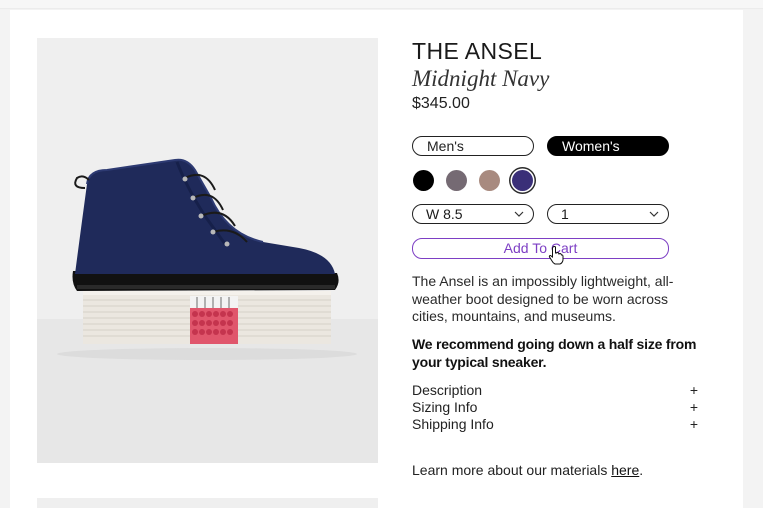  What do you see at coordinates (608, 146) in the screenshot?
I see `womens-toggle-button: Women's` at bounding box center [608, 146].